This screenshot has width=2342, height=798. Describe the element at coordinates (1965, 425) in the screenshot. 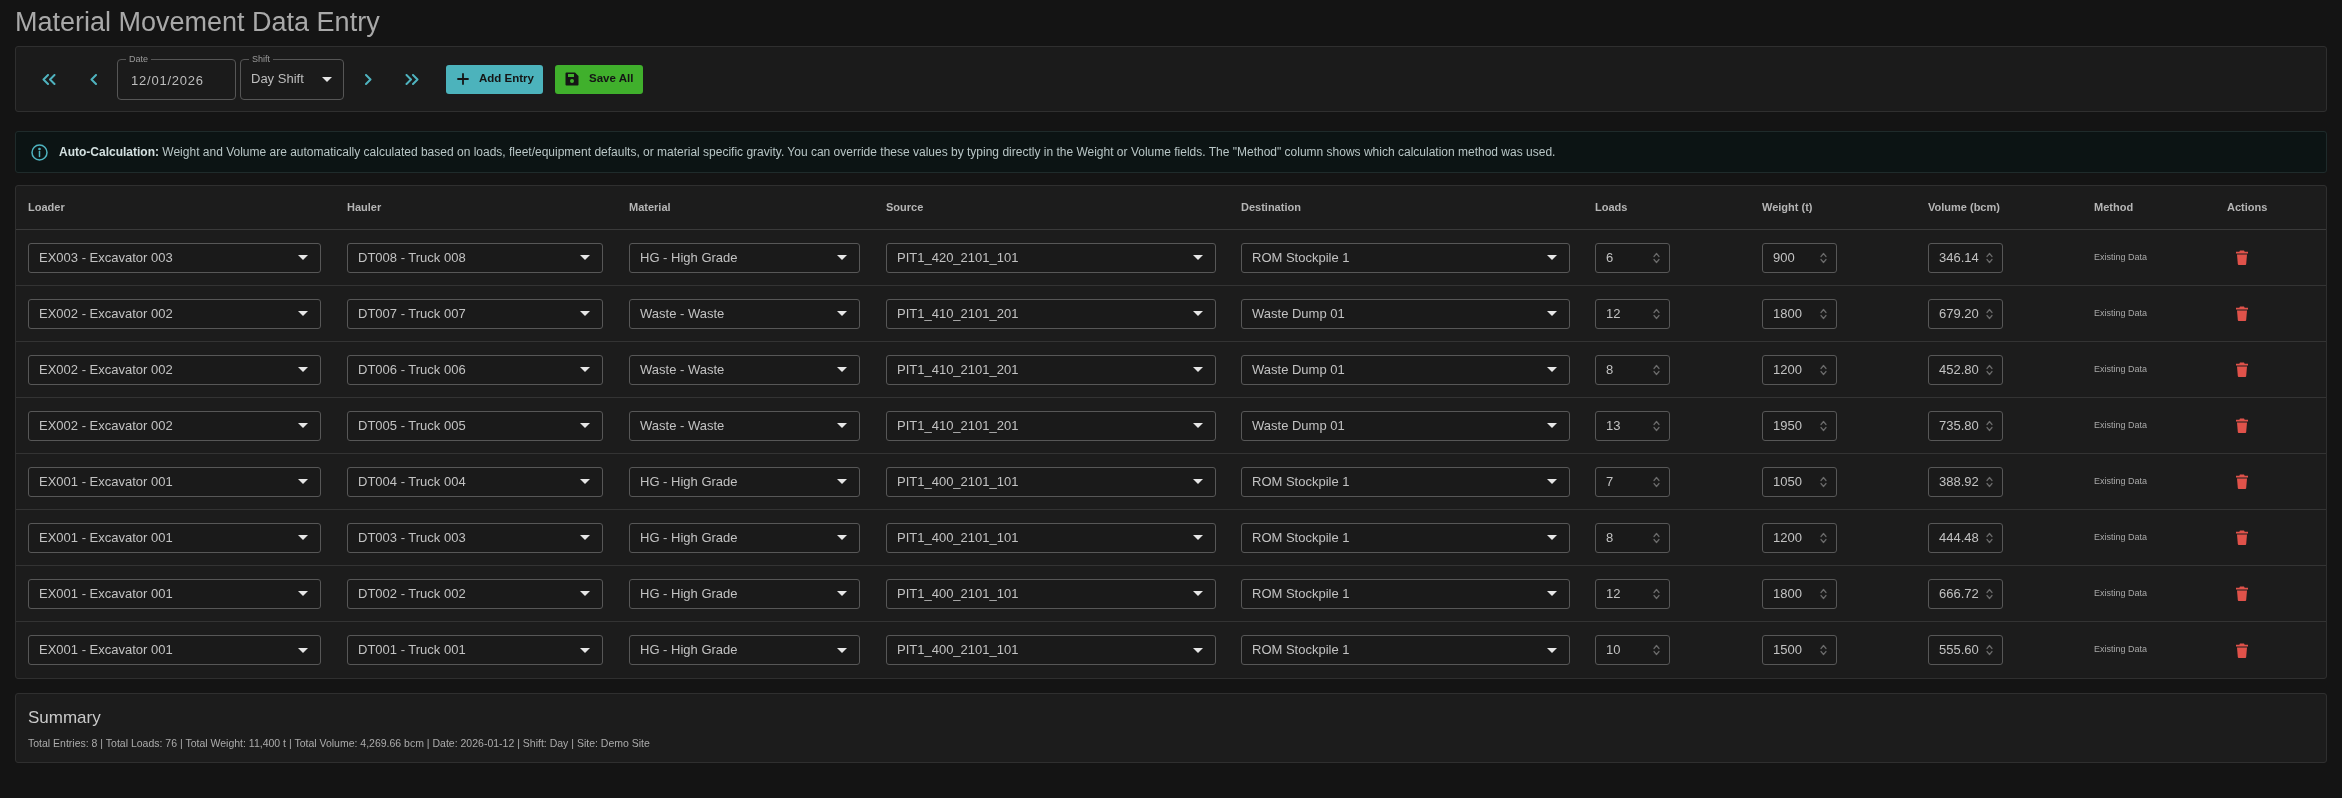

I see `volume-field: 735.80` at that location.